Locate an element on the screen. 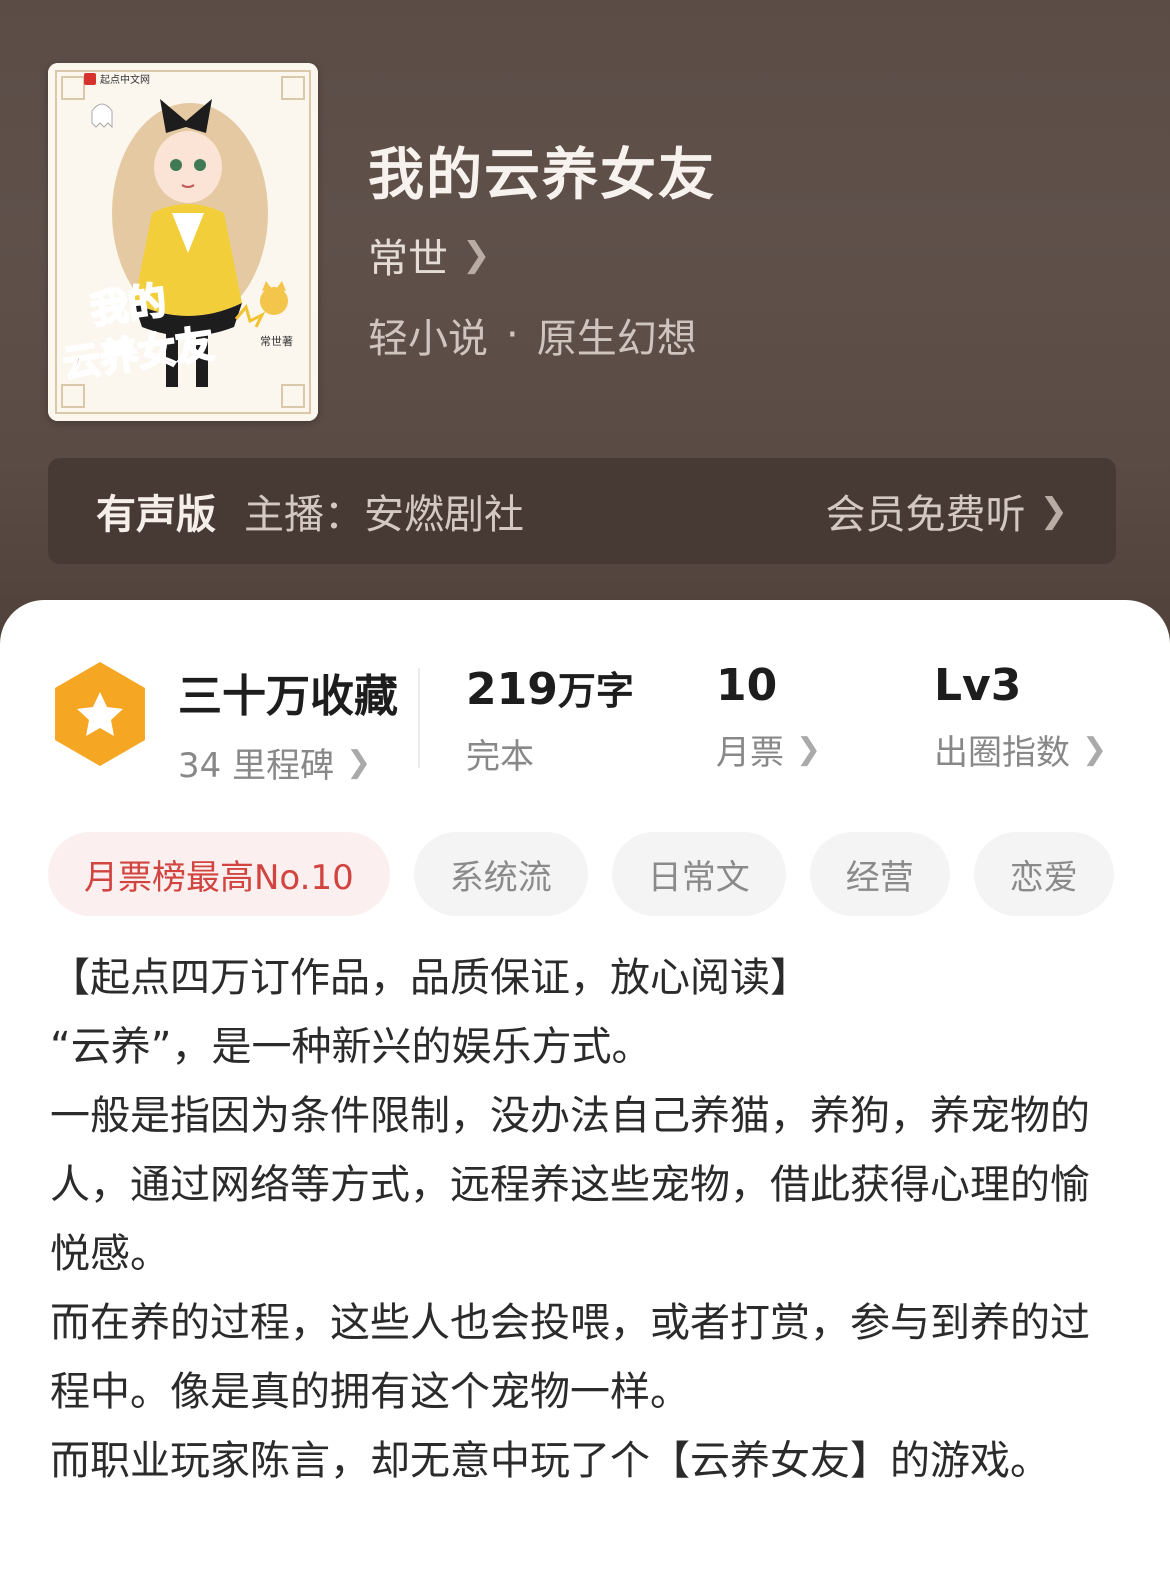  audiobook-tag: 有声版 is located at coordinates (156, 515).